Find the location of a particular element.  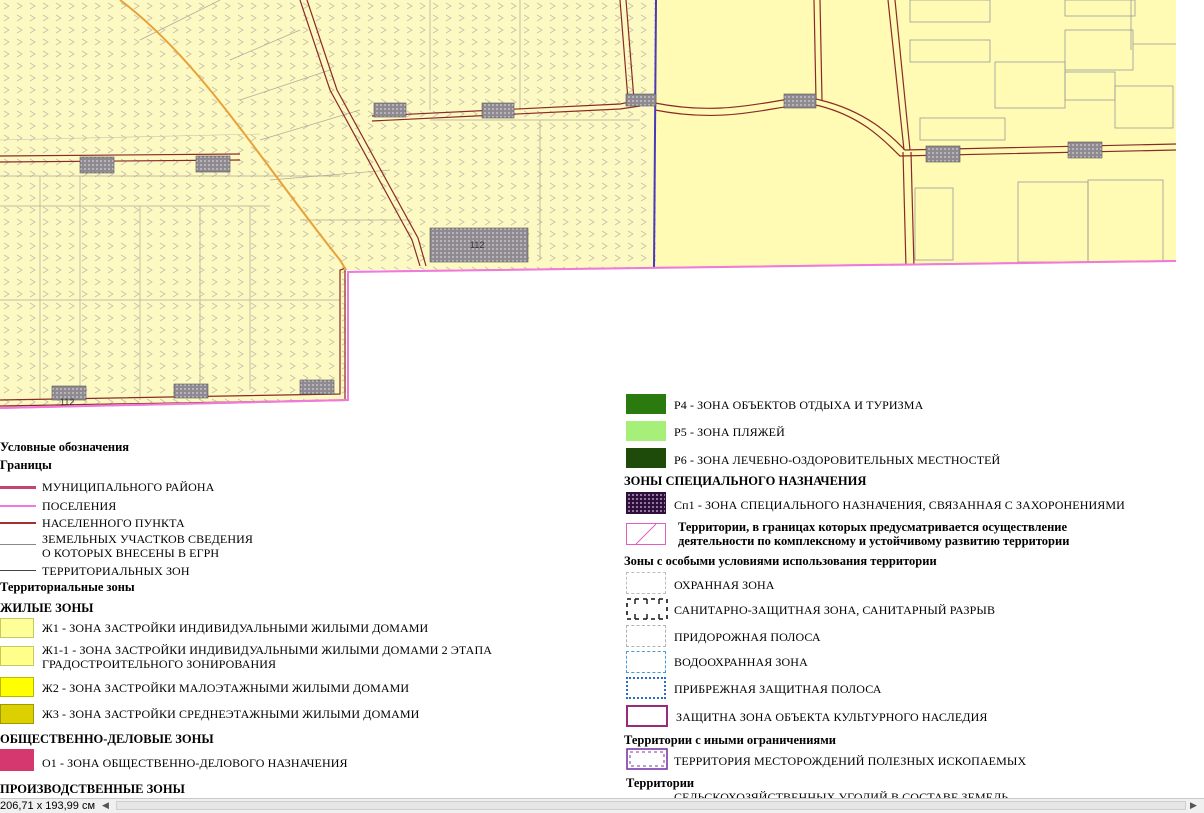

boundary-locality-sample is located at coordinates (18, 523).